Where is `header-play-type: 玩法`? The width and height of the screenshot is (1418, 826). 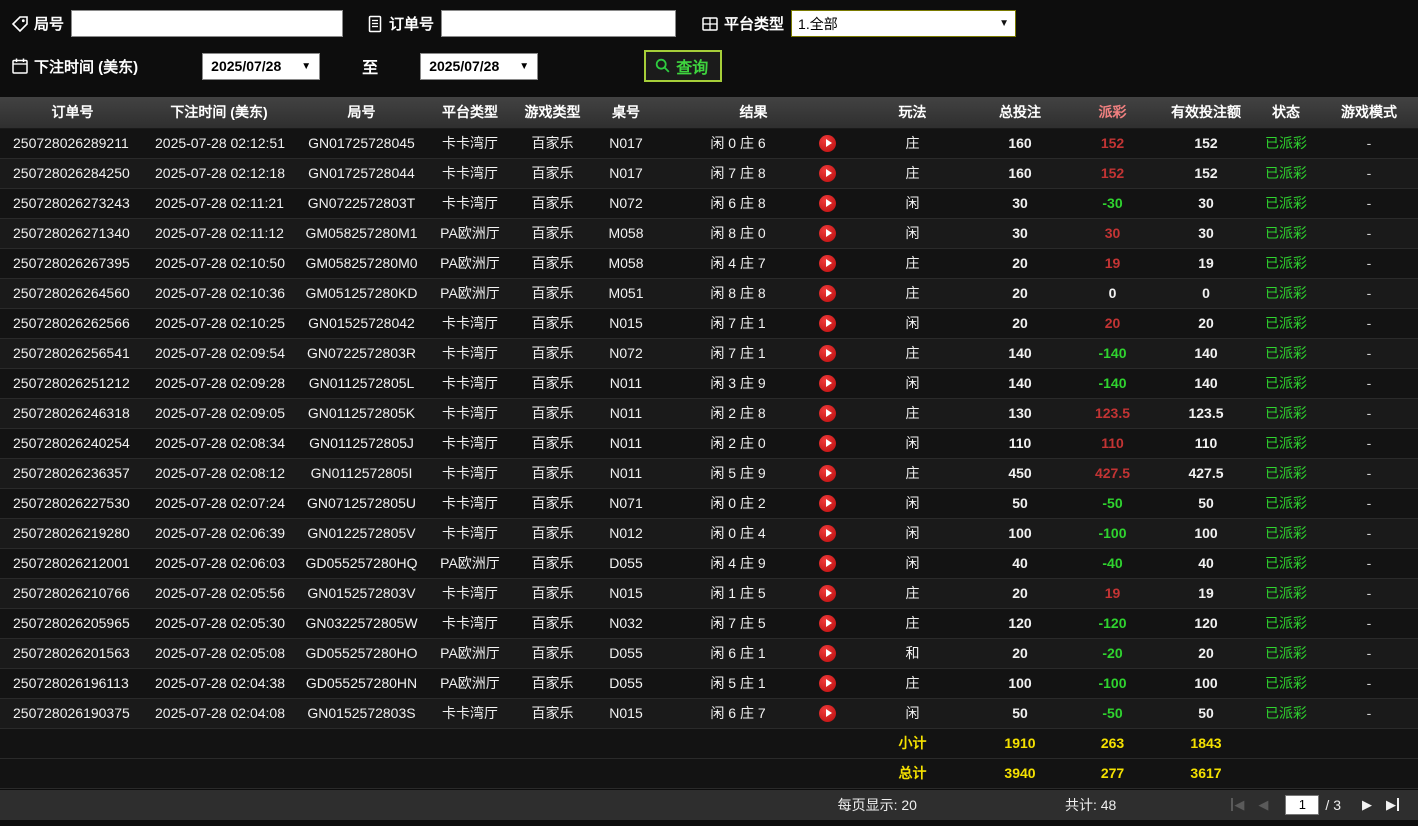 header-play-type: 玩法 is located at coordinates (912, 113).